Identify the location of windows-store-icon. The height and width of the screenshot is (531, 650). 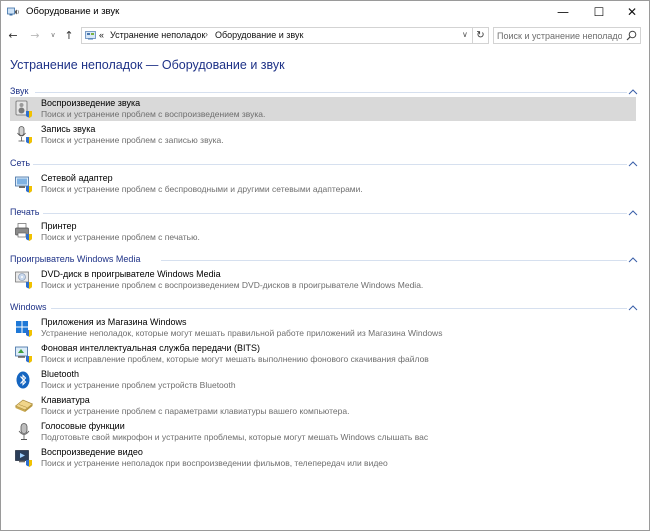
(24, 329).